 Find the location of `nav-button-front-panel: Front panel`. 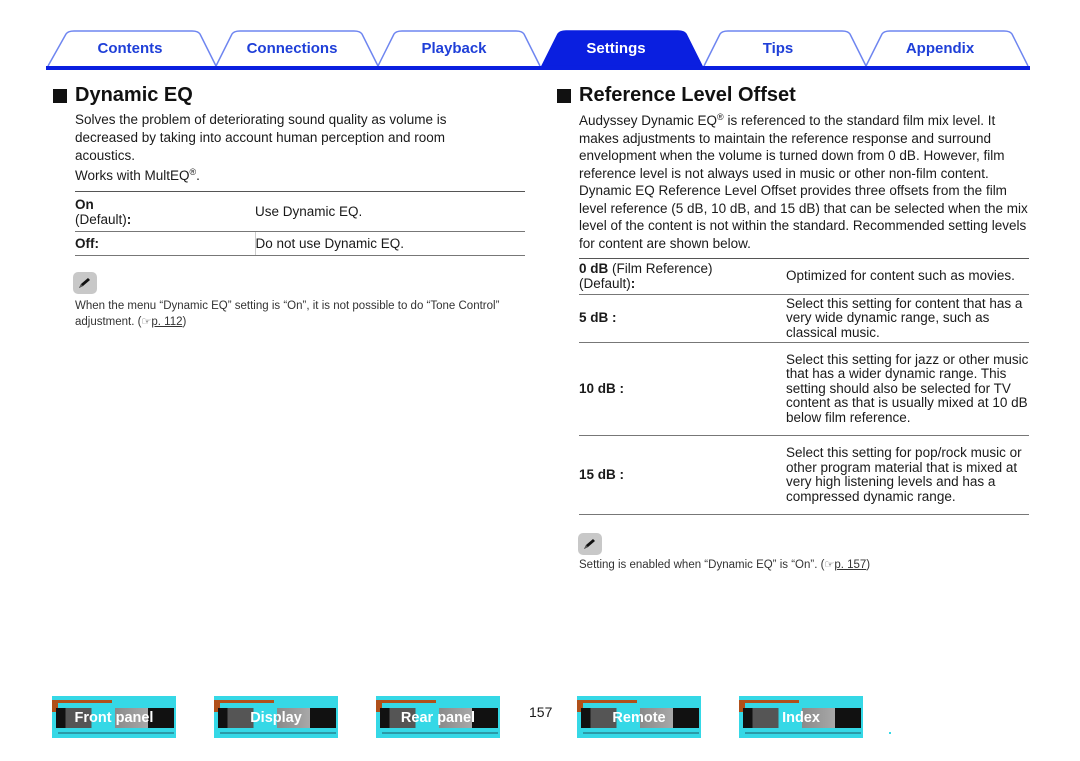

nav-button-front-panel: Front panel is located at coordinates (114, 717).